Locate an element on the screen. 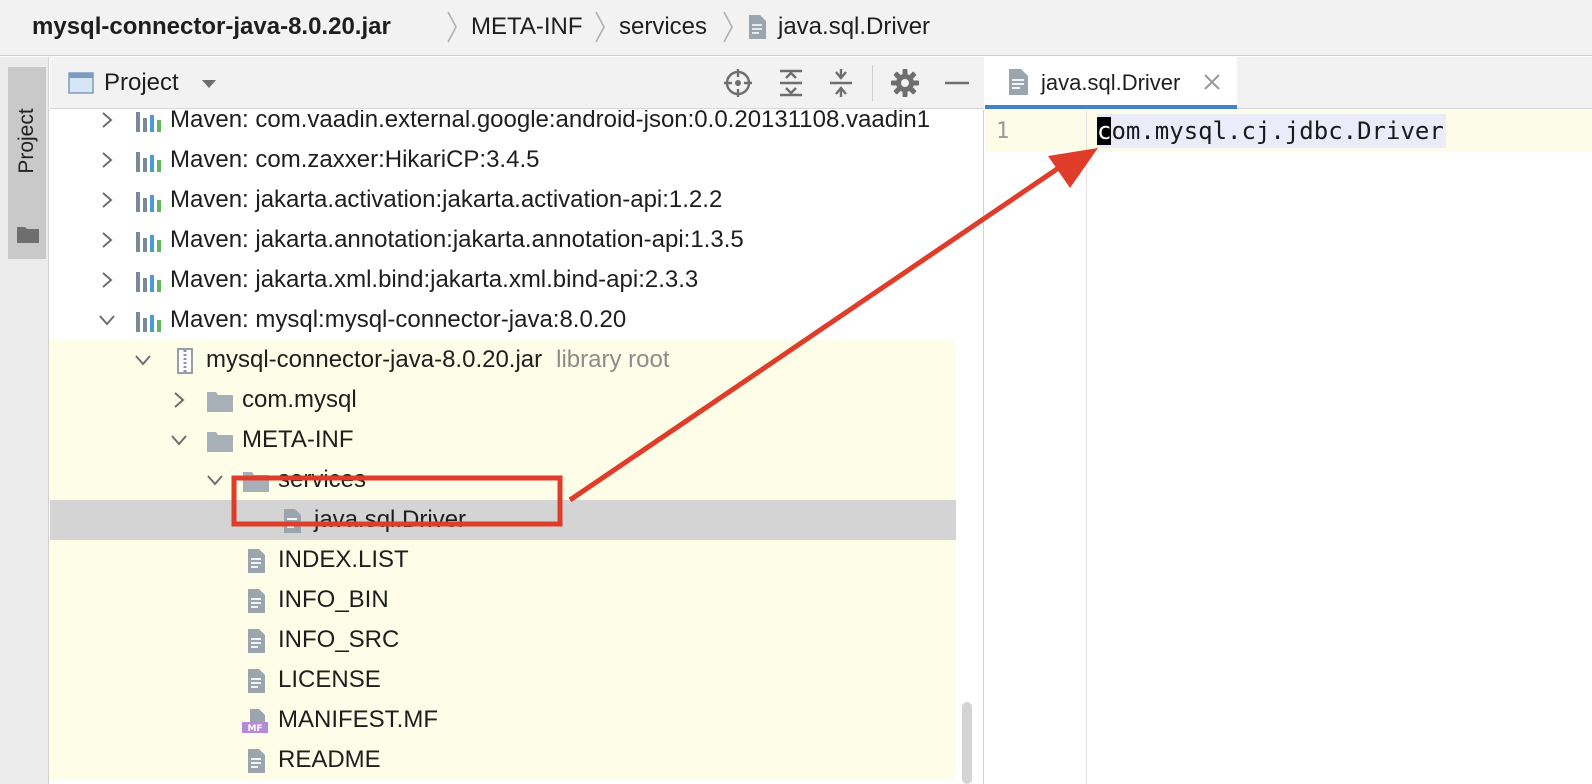  tree-row-selected: java.sql.Driver is located at coordinates (503, 520).